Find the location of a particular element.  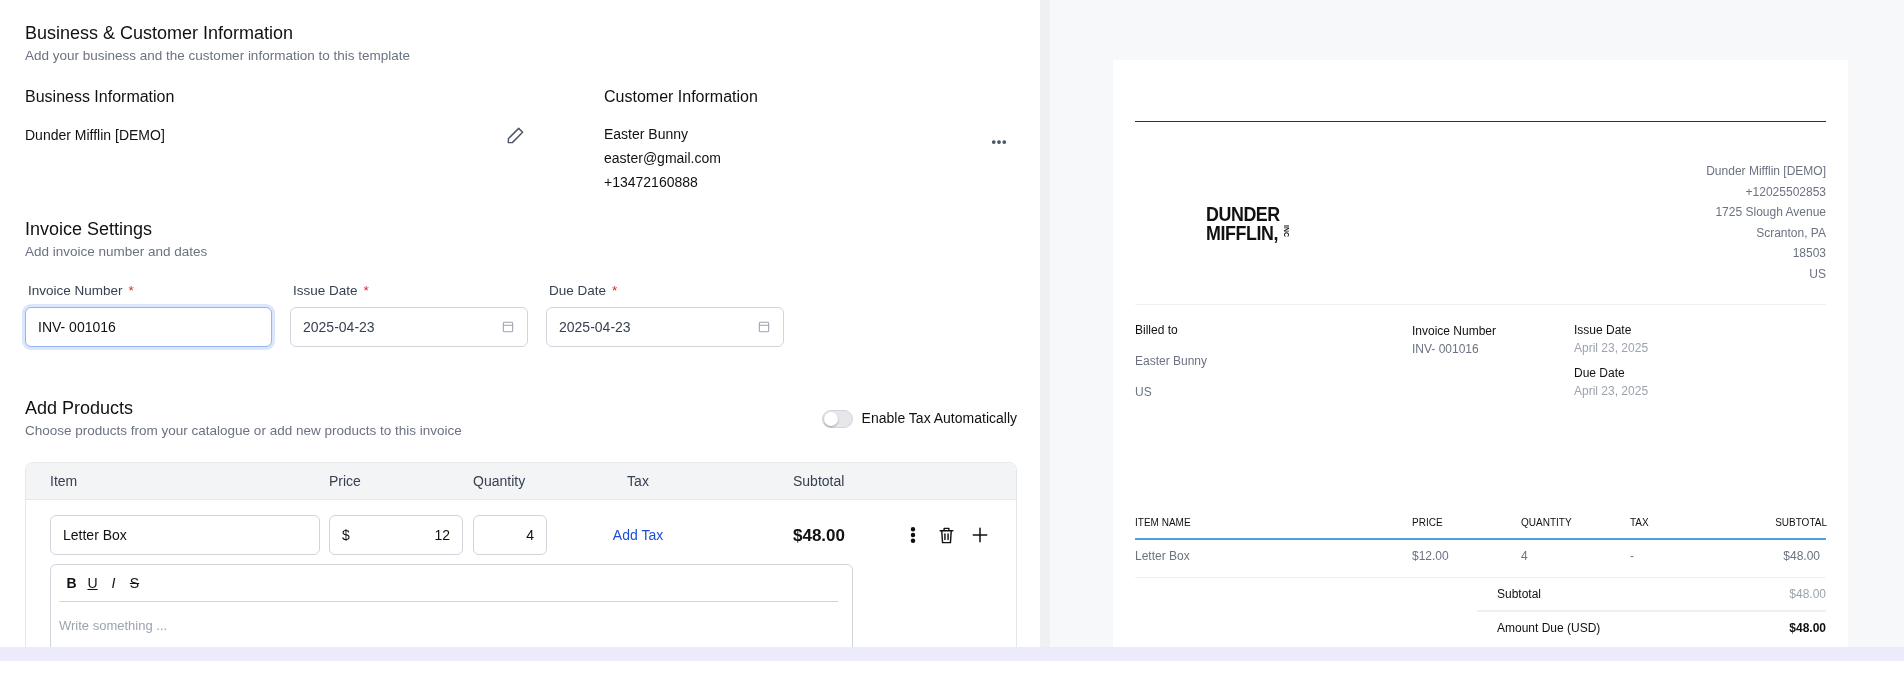

billed-to-line: Easter Bunny is located at coordinates (1172, 361).